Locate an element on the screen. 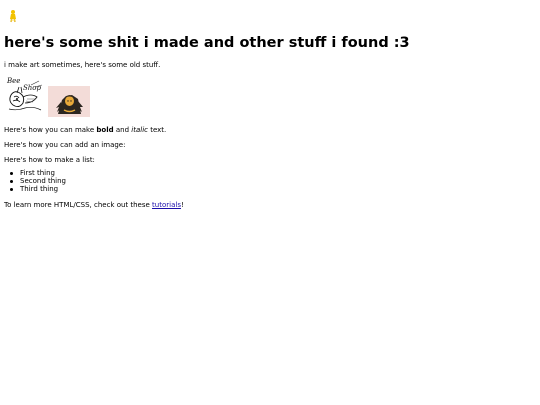  bold-example: bold is located at coordinates (105, 130).